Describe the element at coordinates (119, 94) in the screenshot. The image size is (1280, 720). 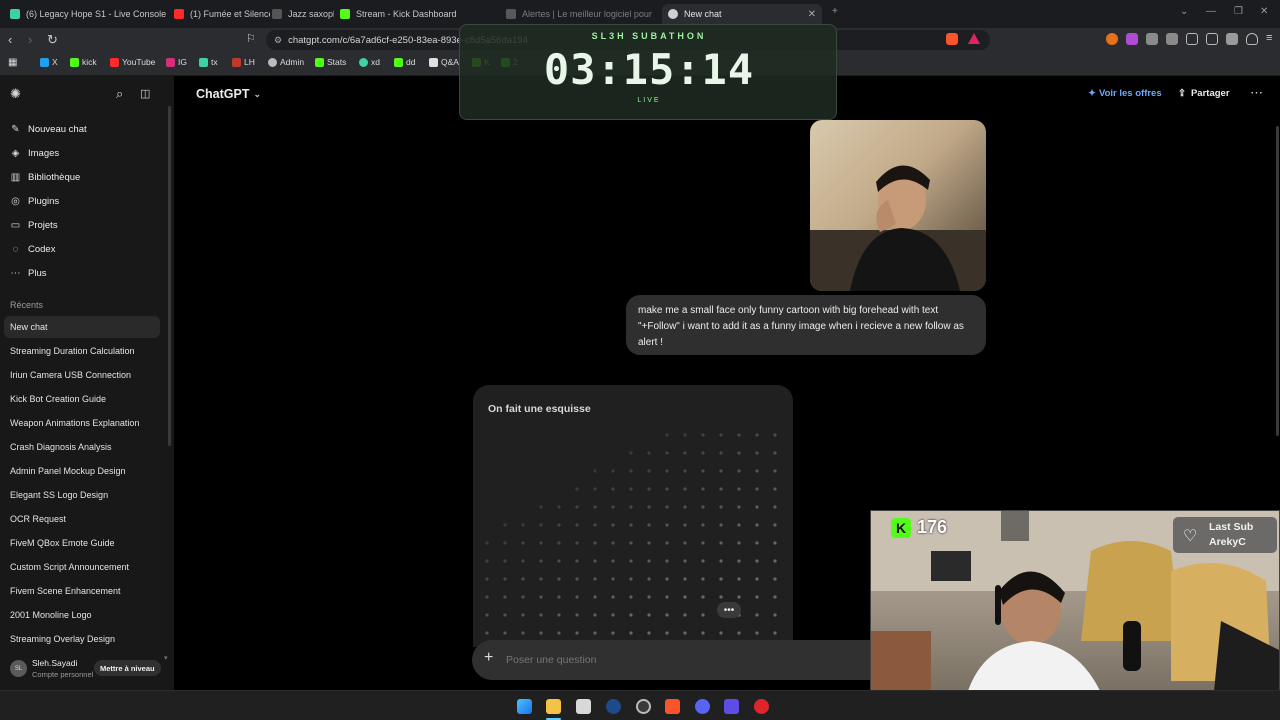
I see `search-icon: ⌕` at that location.